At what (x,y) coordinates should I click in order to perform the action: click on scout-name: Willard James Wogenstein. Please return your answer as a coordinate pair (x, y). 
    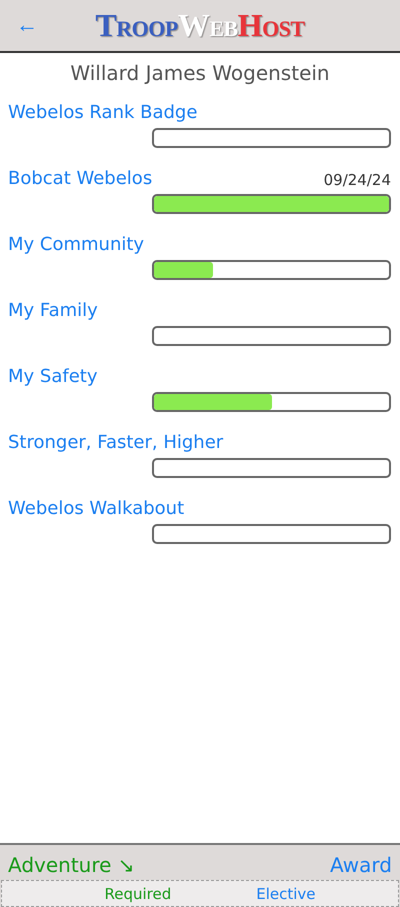
    Looking at the image, I should click on (200, 73).